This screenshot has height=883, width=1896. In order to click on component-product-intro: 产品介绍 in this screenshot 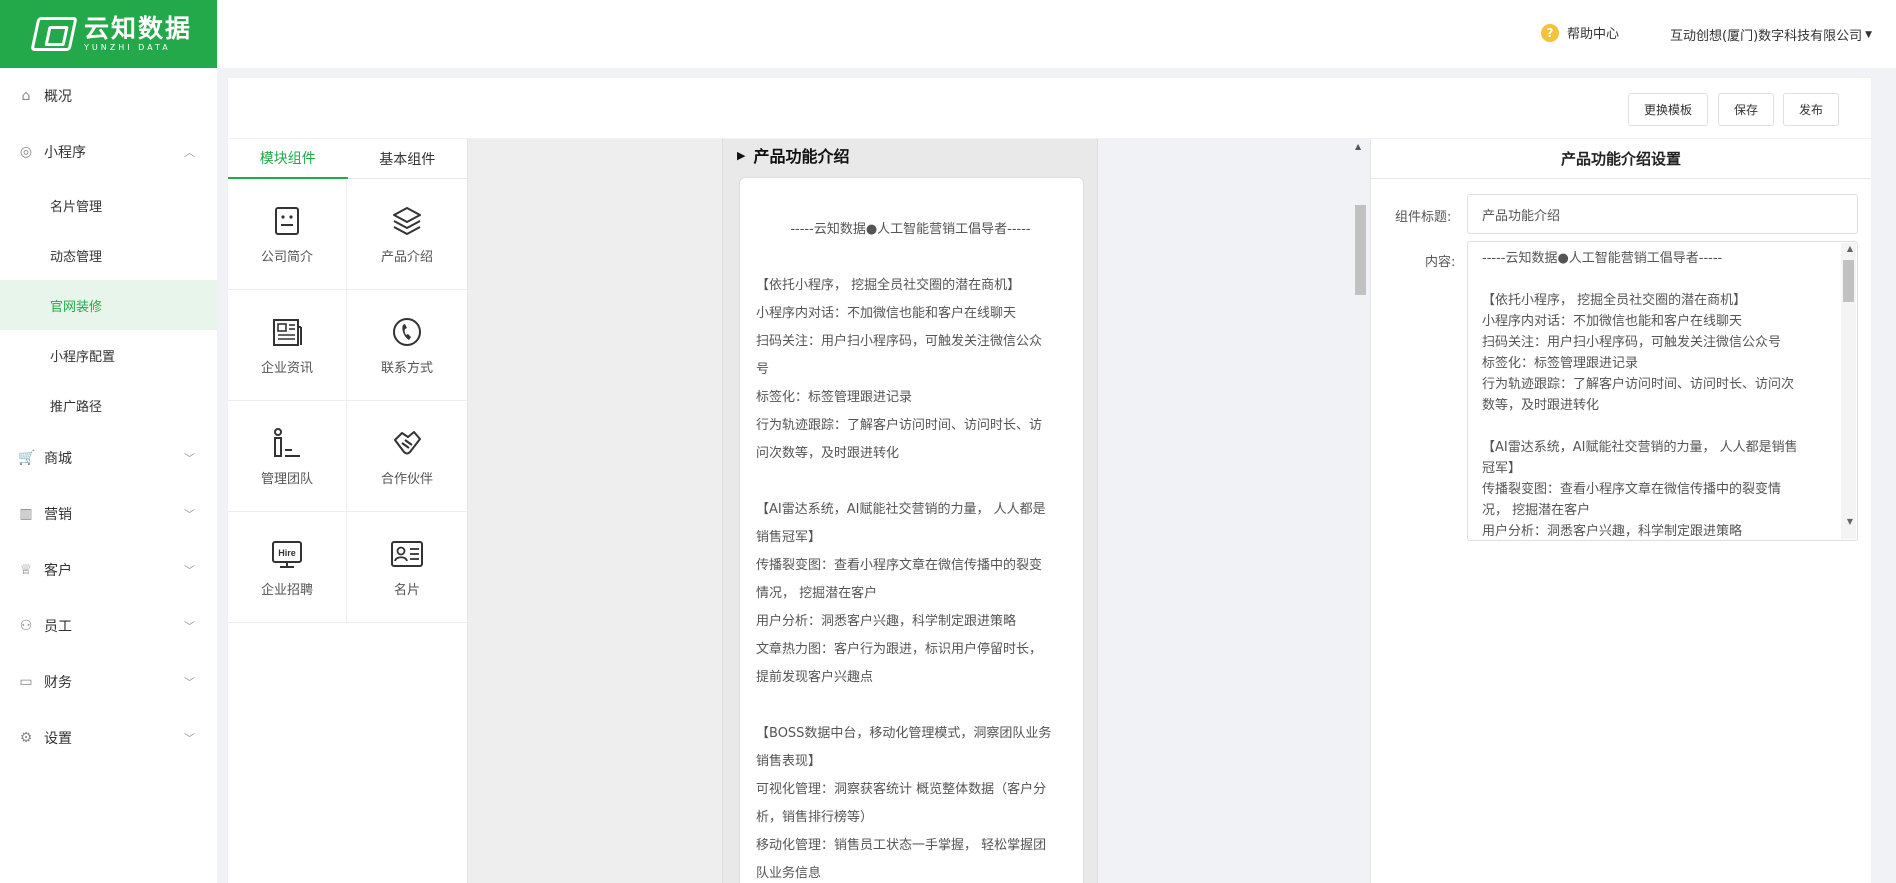, I will do `click(407, 234)`.